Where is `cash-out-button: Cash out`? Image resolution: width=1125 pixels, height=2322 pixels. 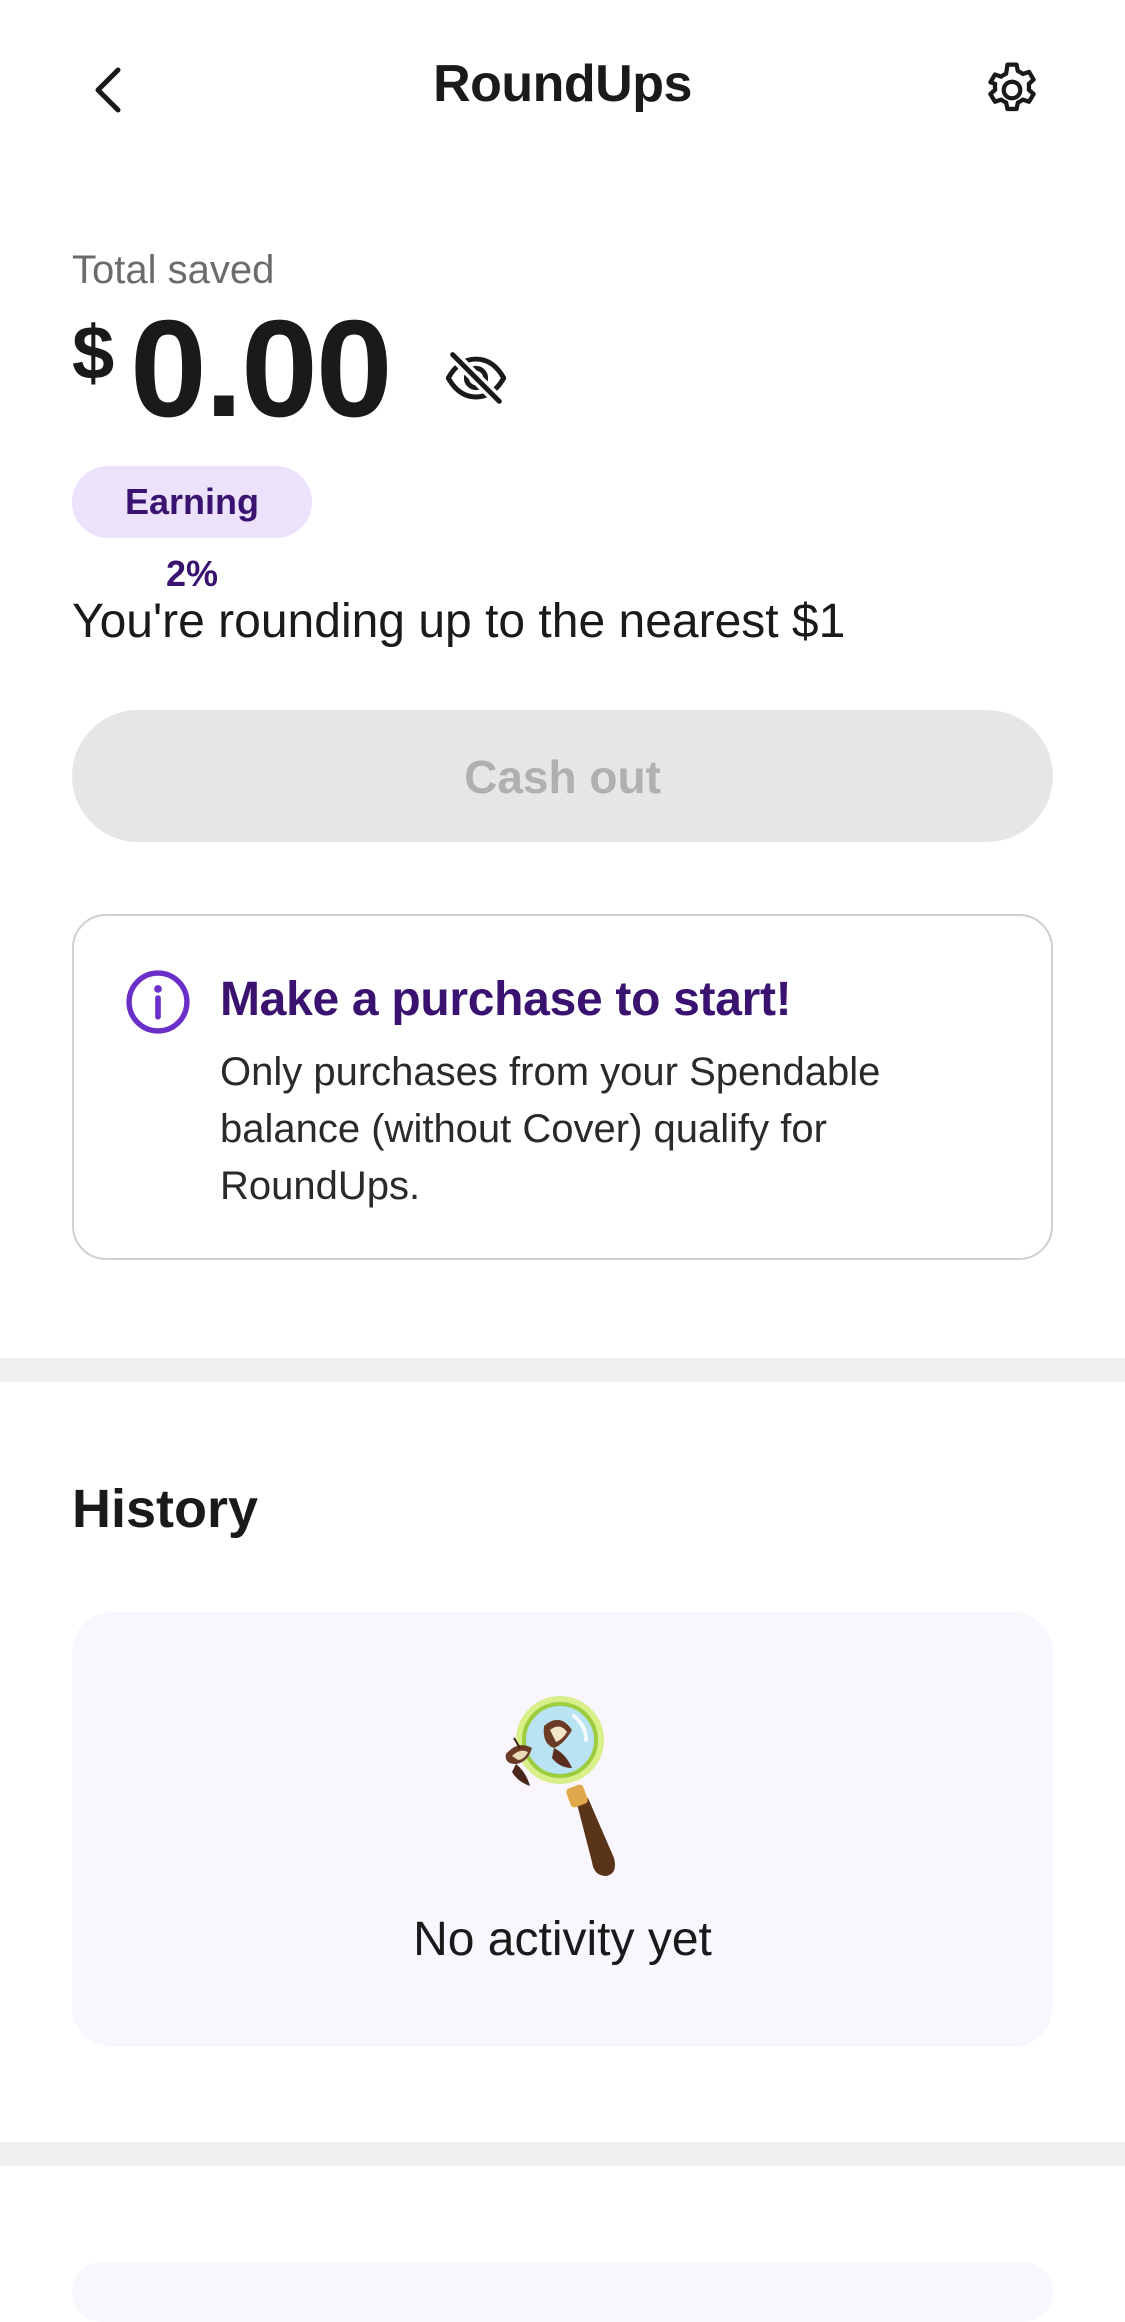 cash-out-button: Cash out is located at coordinates (562, 776).